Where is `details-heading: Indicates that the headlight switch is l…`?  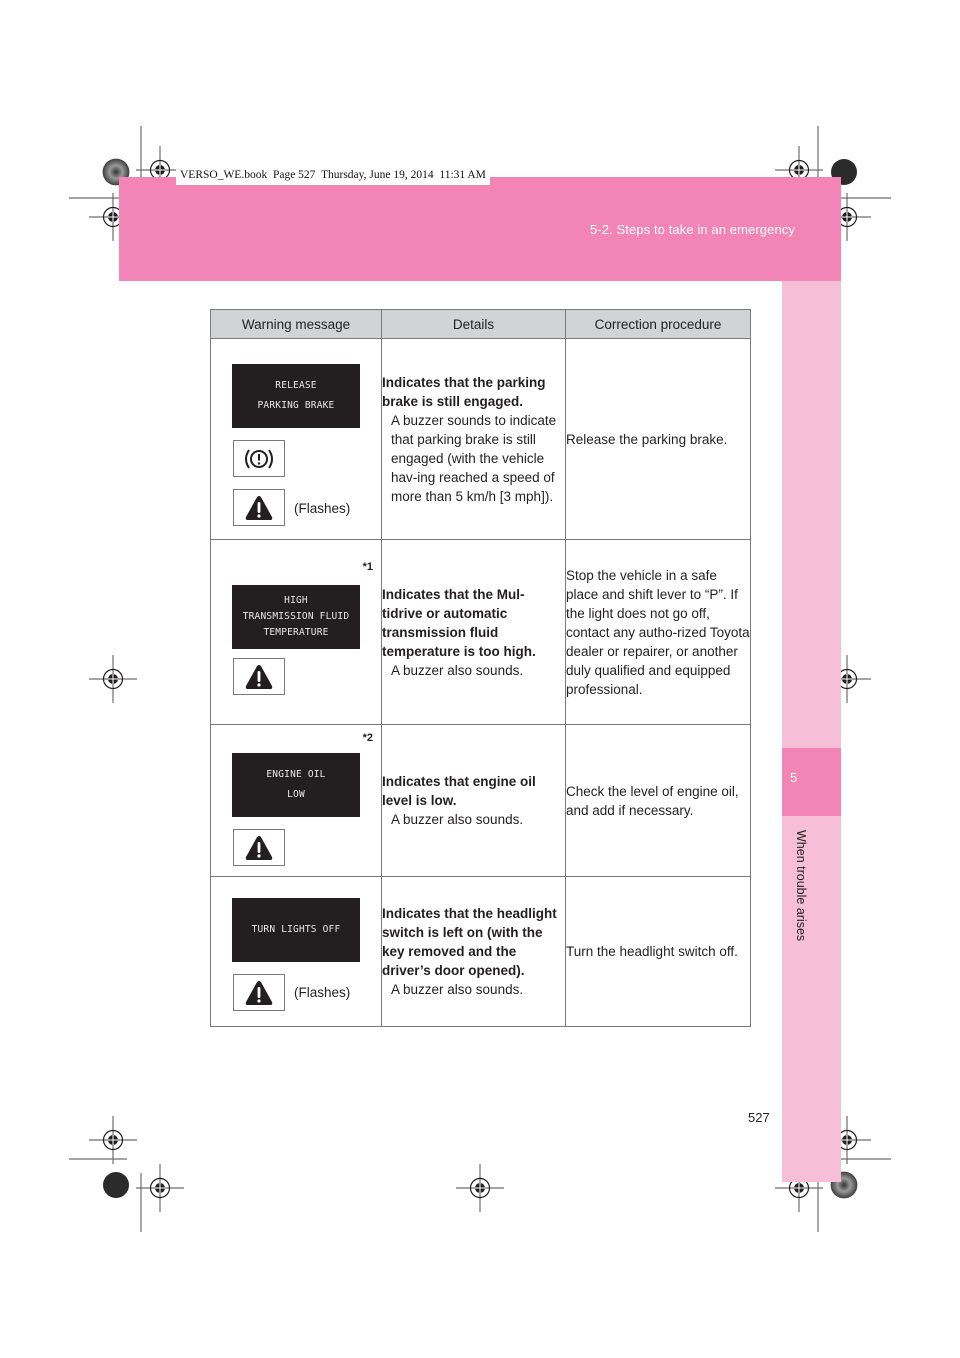 details-heading: Indicates that the headlight switch is l… is located at coordinates (469, 942).